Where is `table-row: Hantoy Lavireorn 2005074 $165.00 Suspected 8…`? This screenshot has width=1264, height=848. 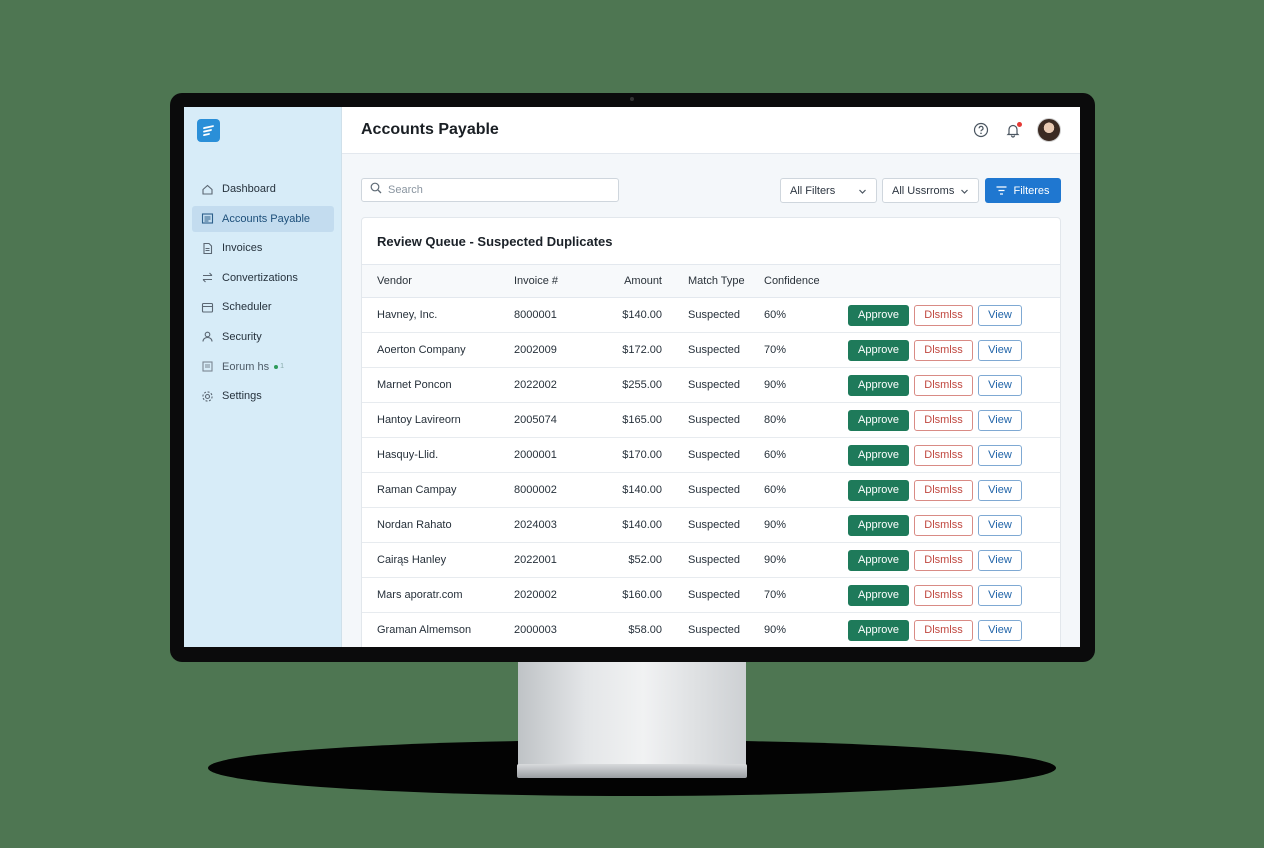
table-row: Hantoy Lavireorn 2005074 $165.00 Suspected 8… is located at coordinates (711, 420).